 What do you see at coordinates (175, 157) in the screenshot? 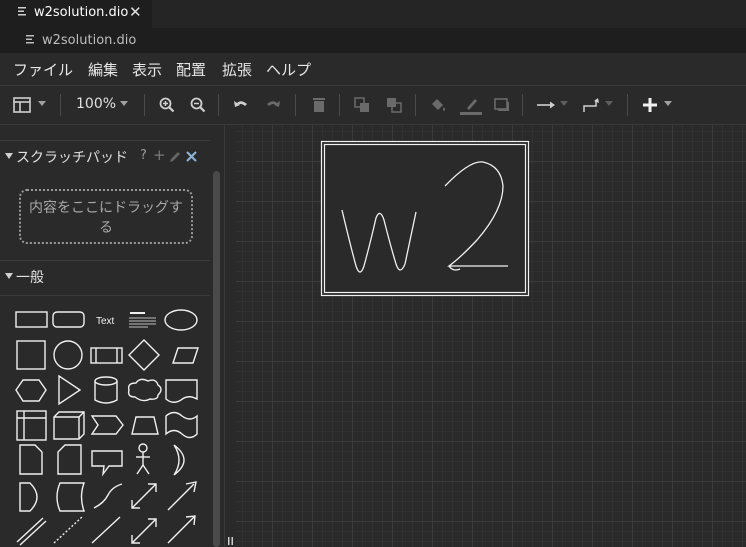
I see `edit-pencil-icon` at bounding box center [175, 157].